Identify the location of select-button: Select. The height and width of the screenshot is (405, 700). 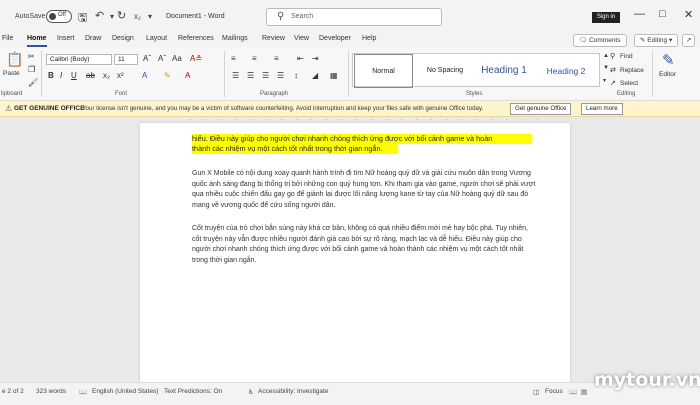
(629, 83).